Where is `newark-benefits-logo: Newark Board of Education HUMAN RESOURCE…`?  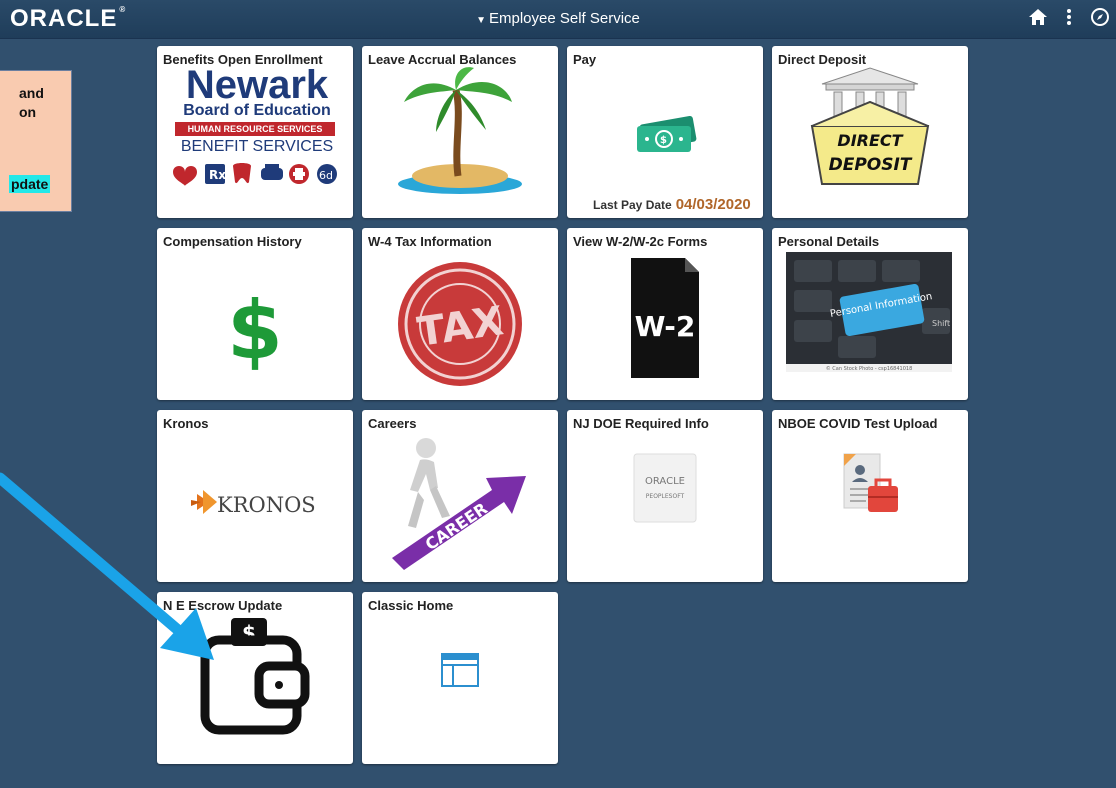
newark-benefits-logo: Newark Board of Education HUMAN RESOURCE… is located at coordinates (255, 141).